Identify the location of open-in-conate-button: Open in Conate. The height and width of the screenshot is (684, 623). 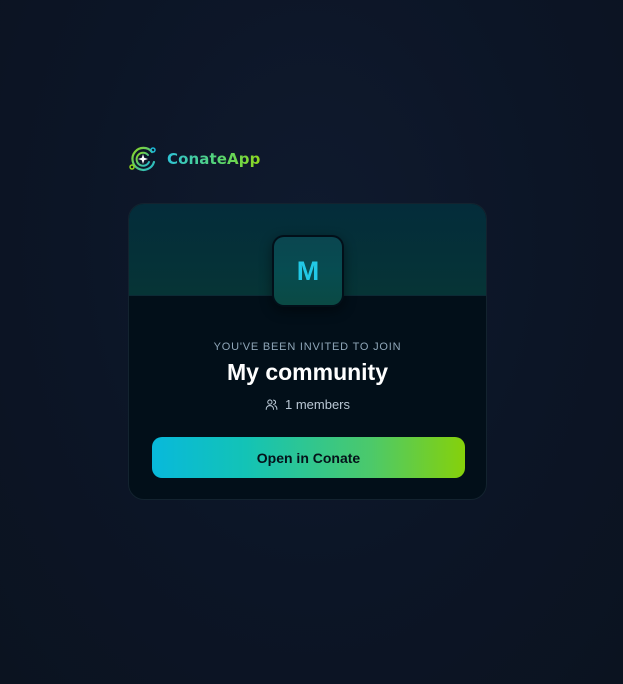
(308, 457).